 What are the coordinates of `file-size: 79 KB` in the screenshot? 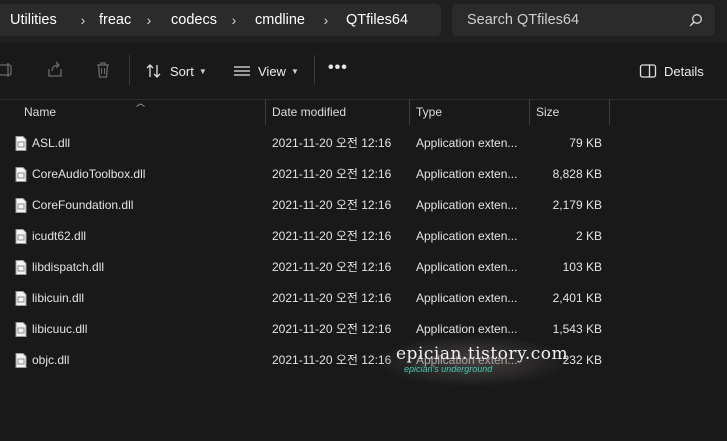 It's located at (585, 143).